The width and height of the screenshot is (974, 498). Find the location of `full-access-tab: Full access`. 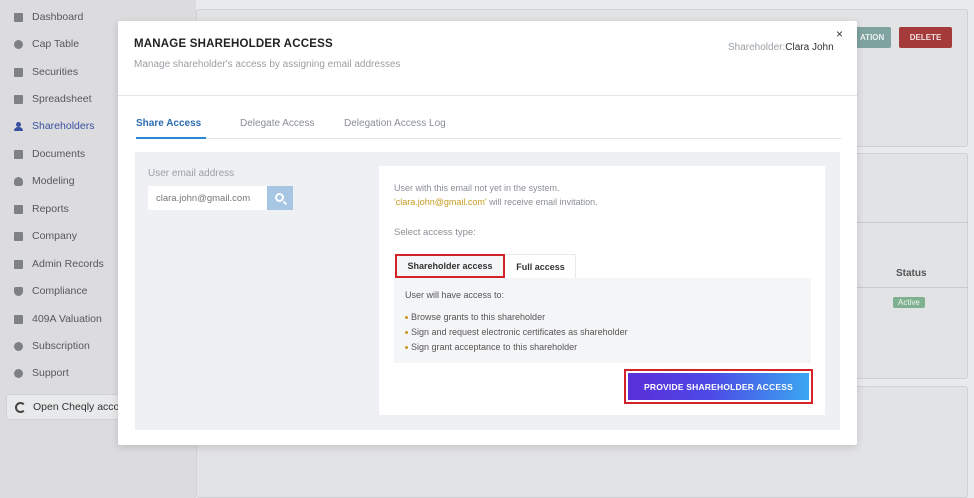

full-access-tab: Full access is located at coordinates (541, 266).